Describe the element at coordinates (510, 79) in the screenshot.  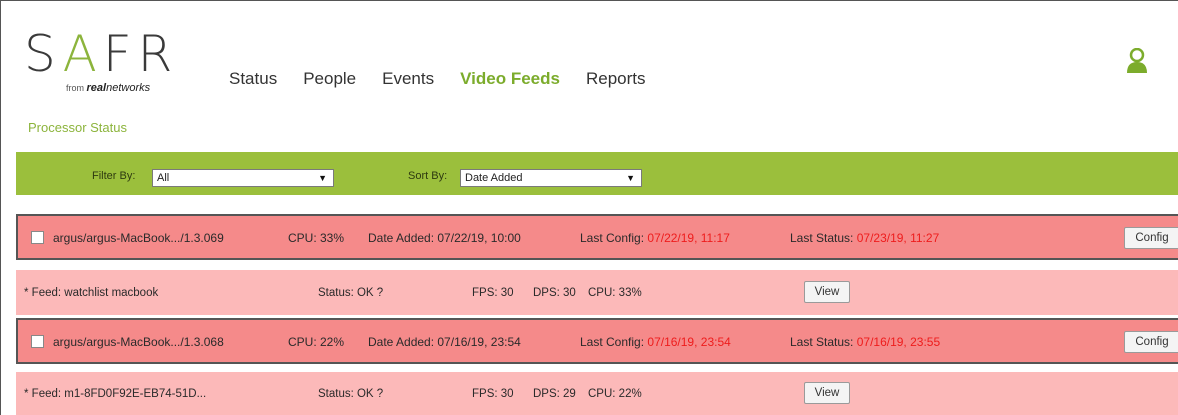
I see `nav-video-feeds: Video Feeds` at that location.